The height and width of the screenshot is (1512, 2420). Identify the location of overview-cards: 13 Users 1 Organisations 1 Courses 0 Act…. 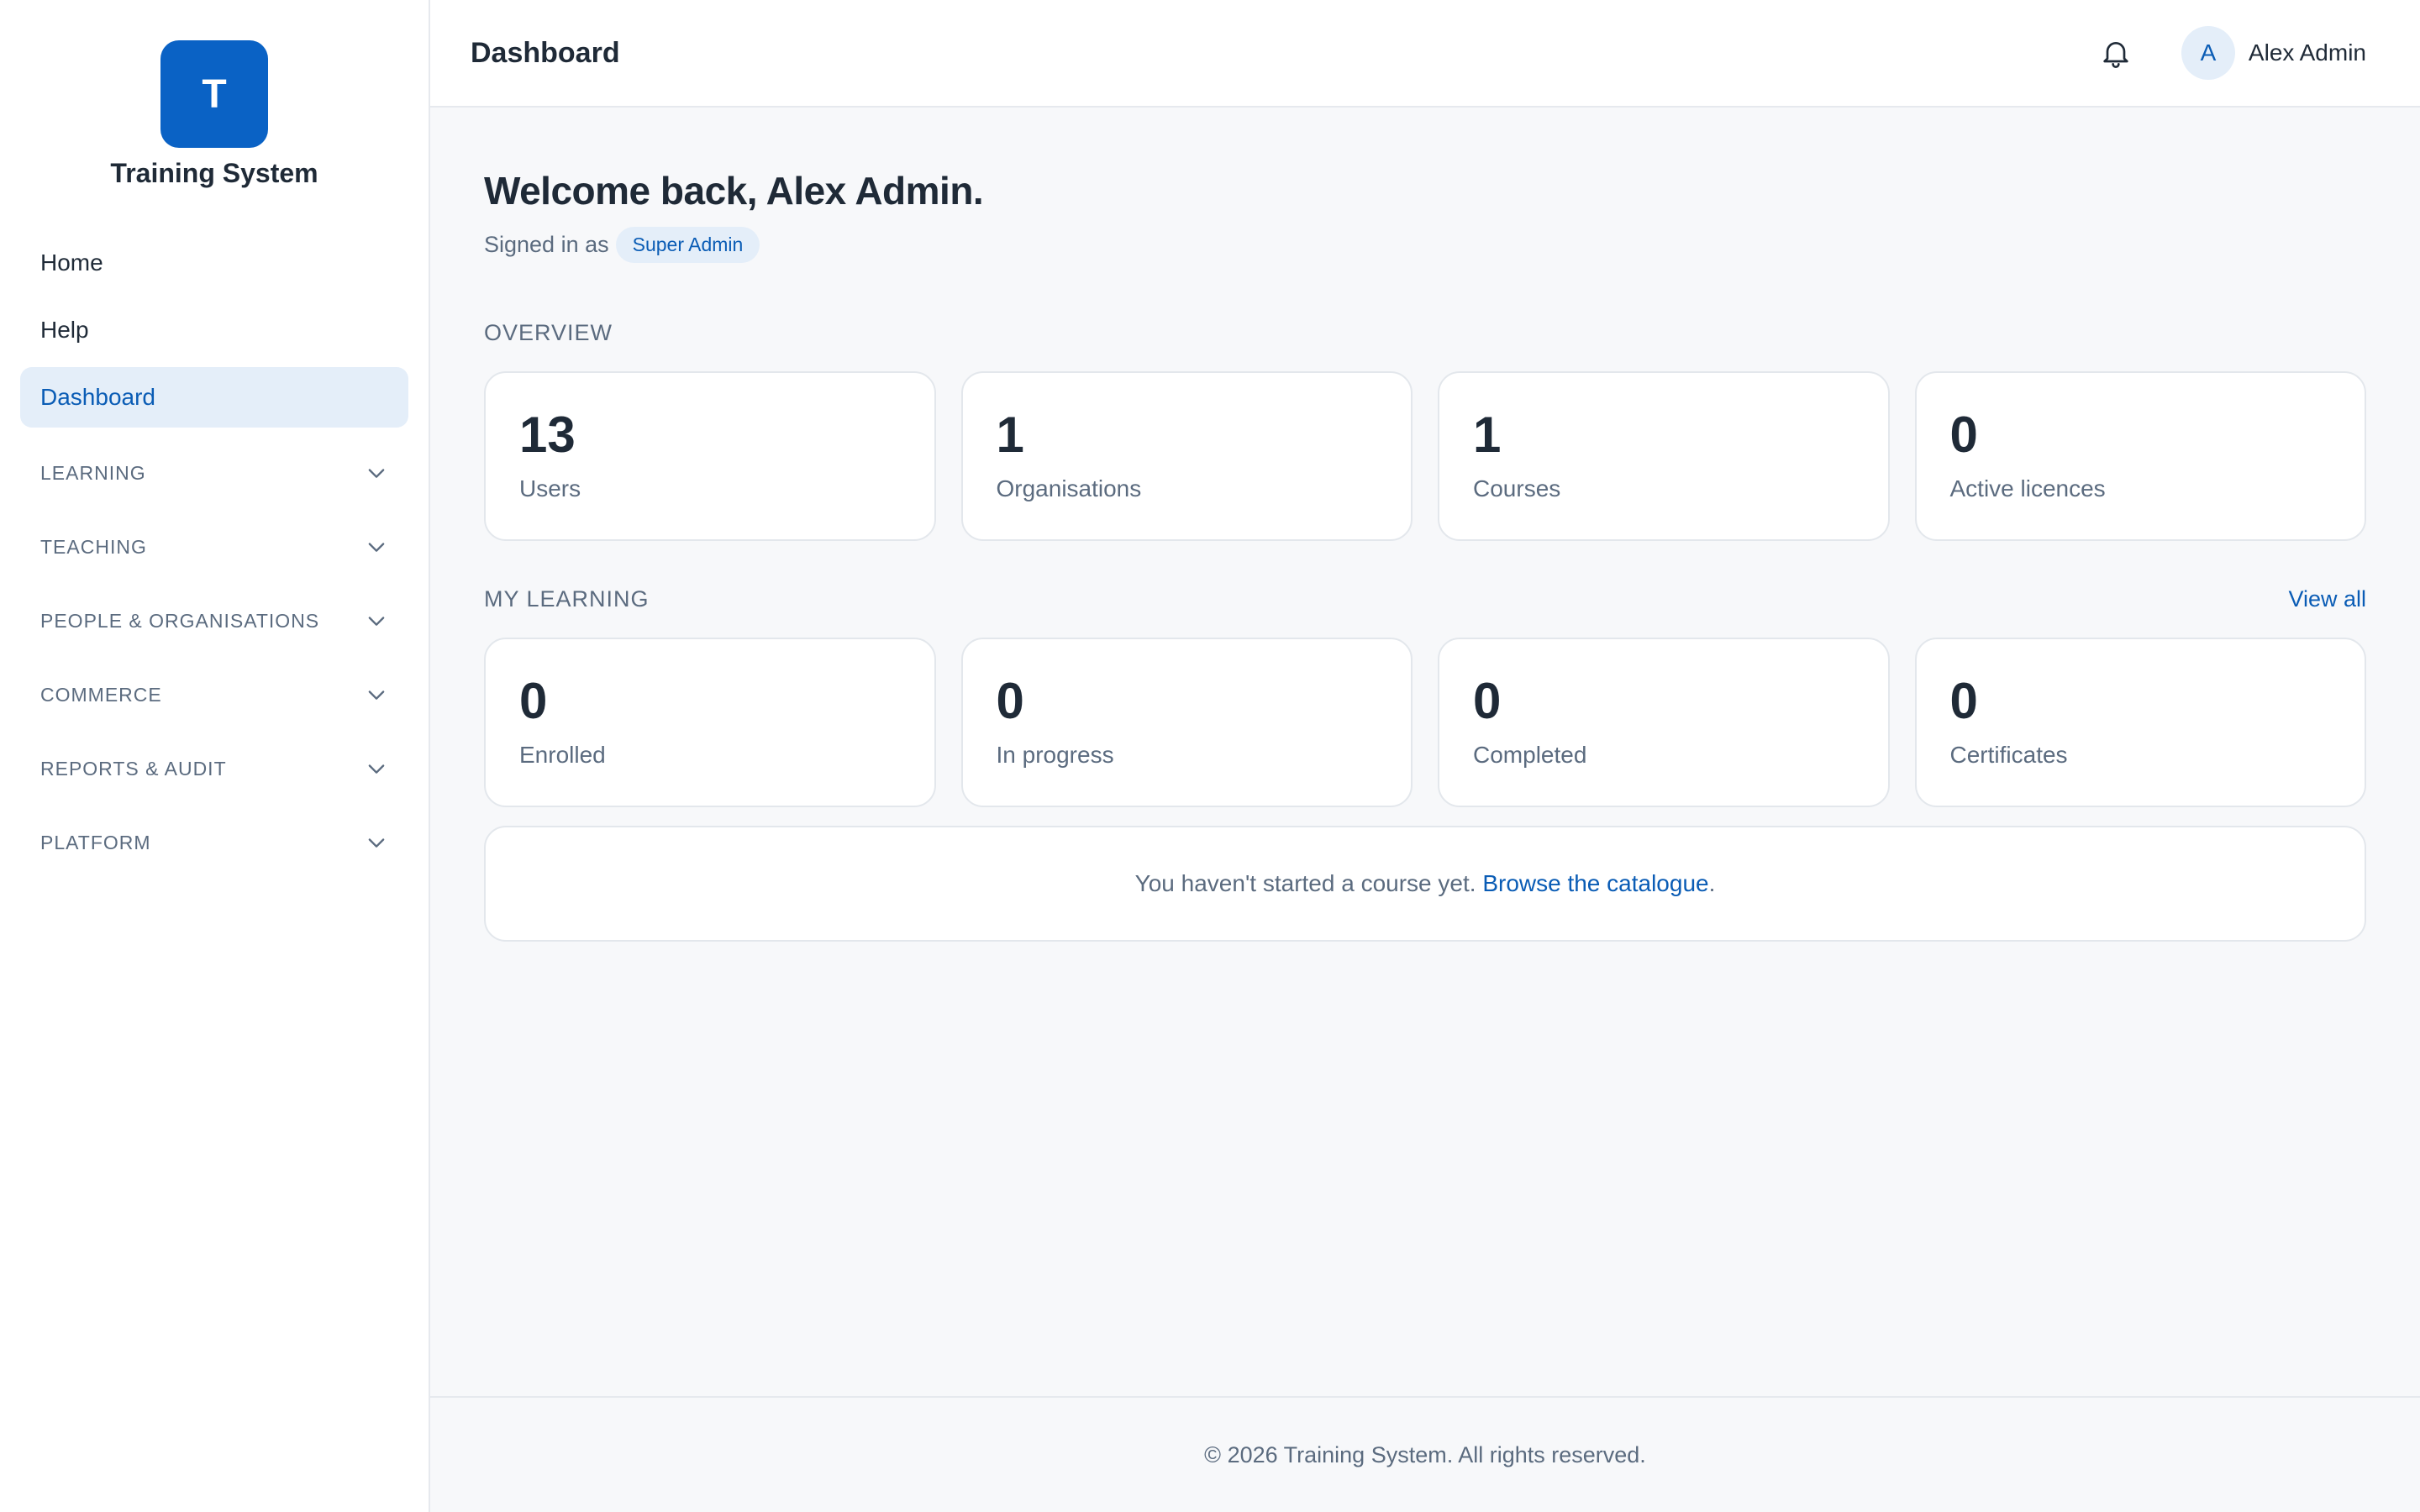
(1425, 456).